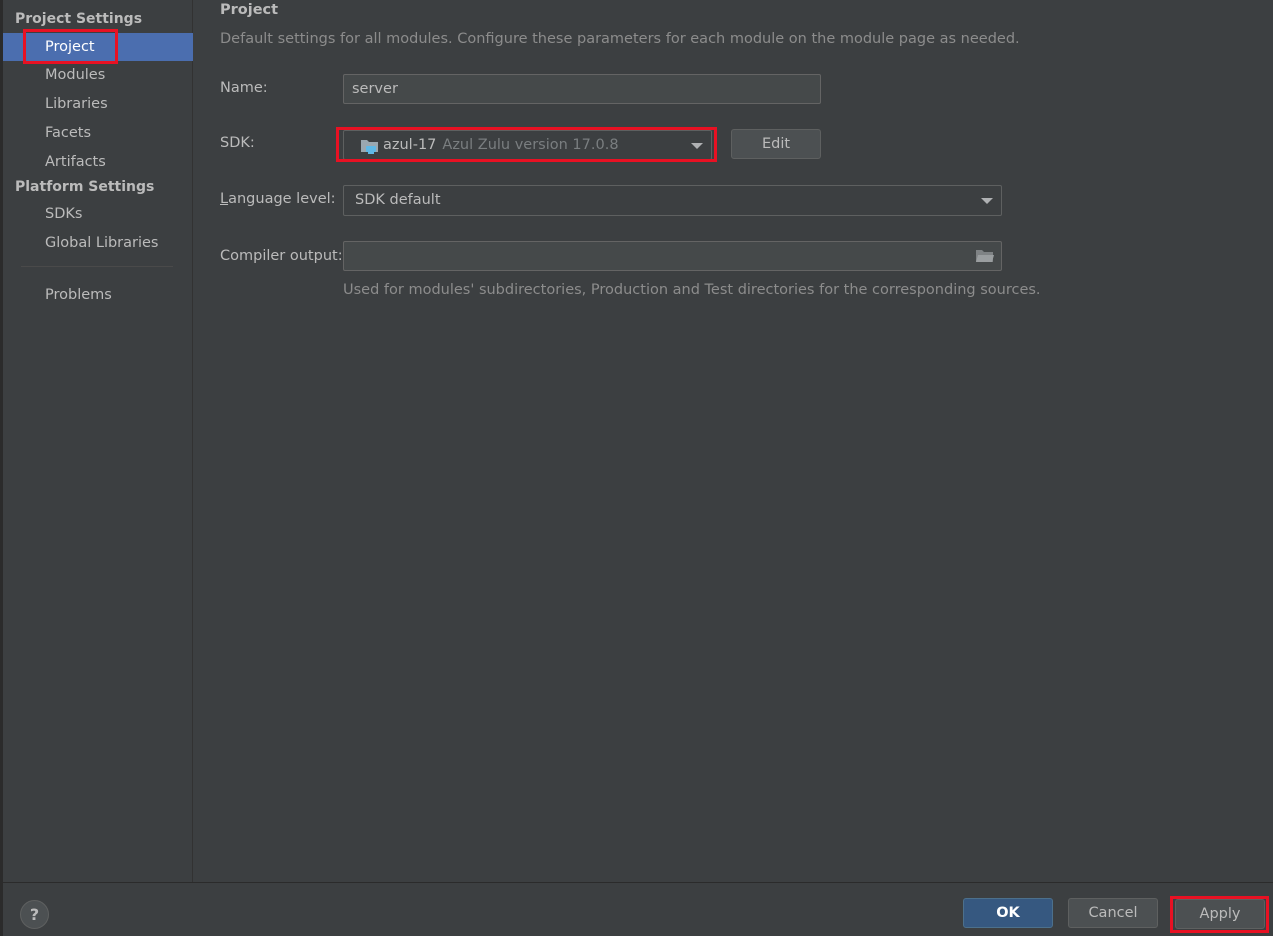 The image size is (1273, 936). What do you see at coordinates (1113, 913) in the screenshot?
I see `cancel-button: Cancel` at bounding box center [1113, 913].